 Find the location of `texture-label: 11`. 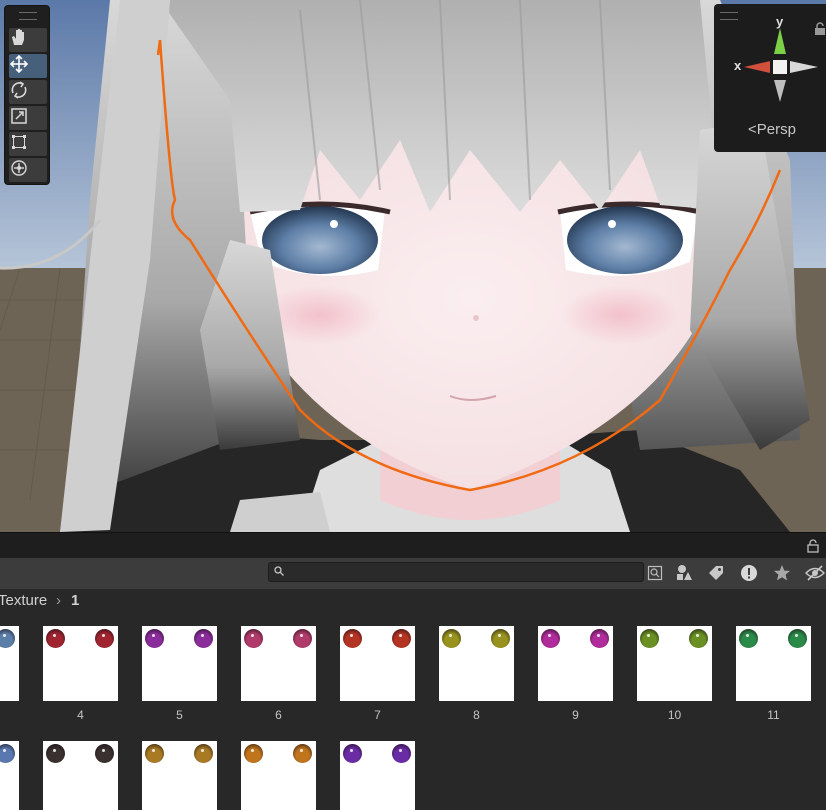

texture-label: 11 is located at coordinates (773, 715).